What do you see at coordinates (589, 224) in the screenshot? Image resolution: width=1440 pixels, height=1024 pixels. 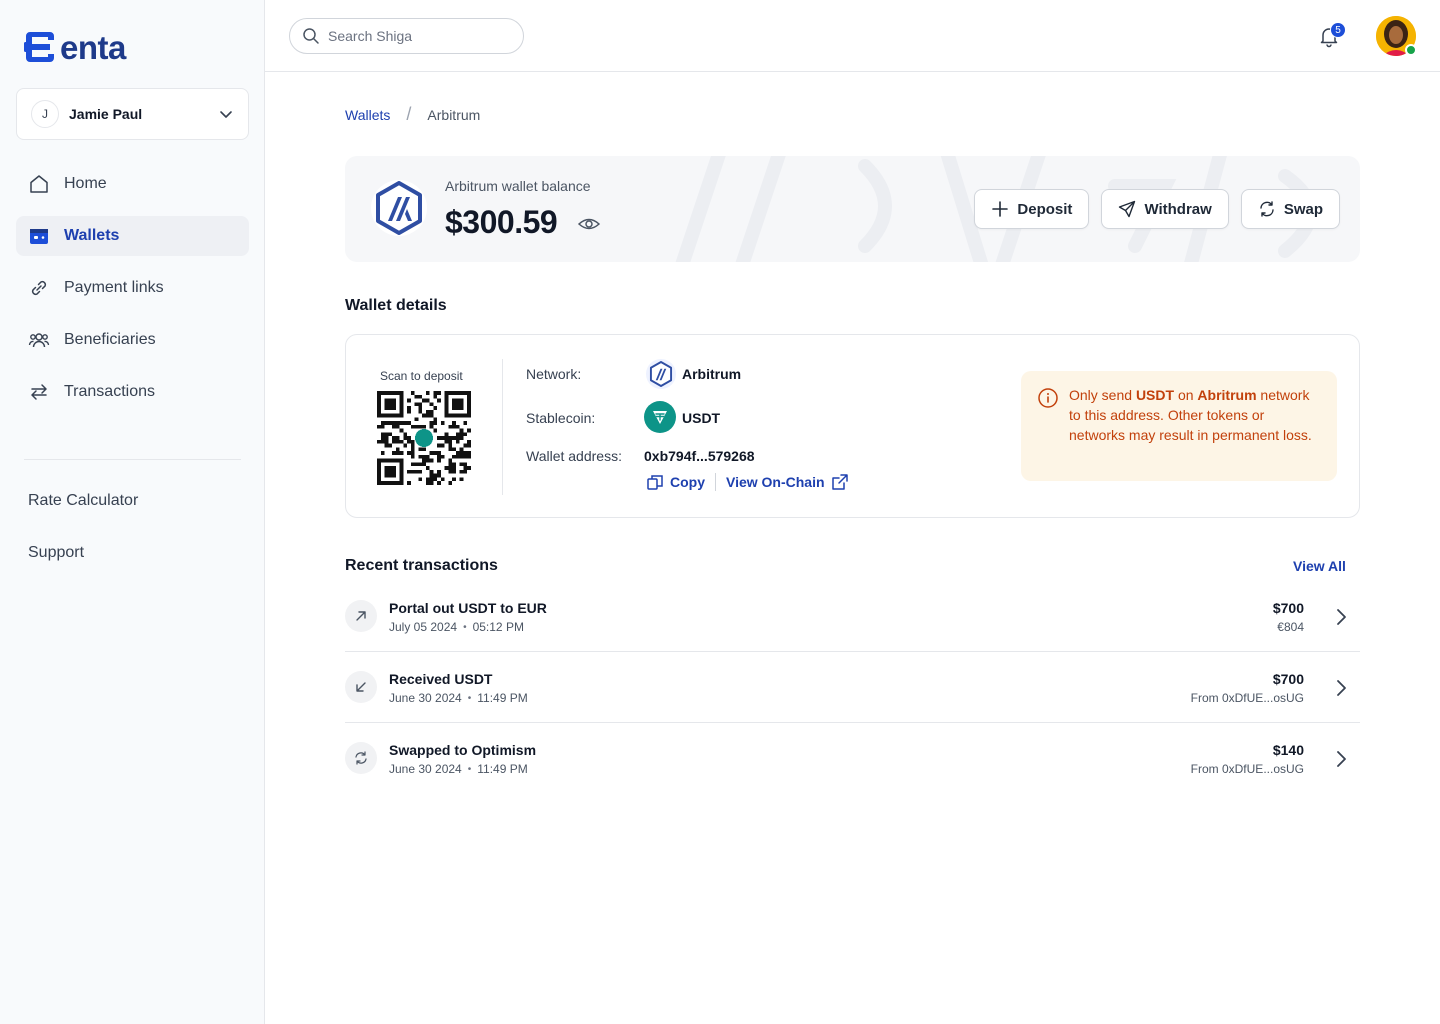 I see `eye-icon` at bounding box center [589, 224].